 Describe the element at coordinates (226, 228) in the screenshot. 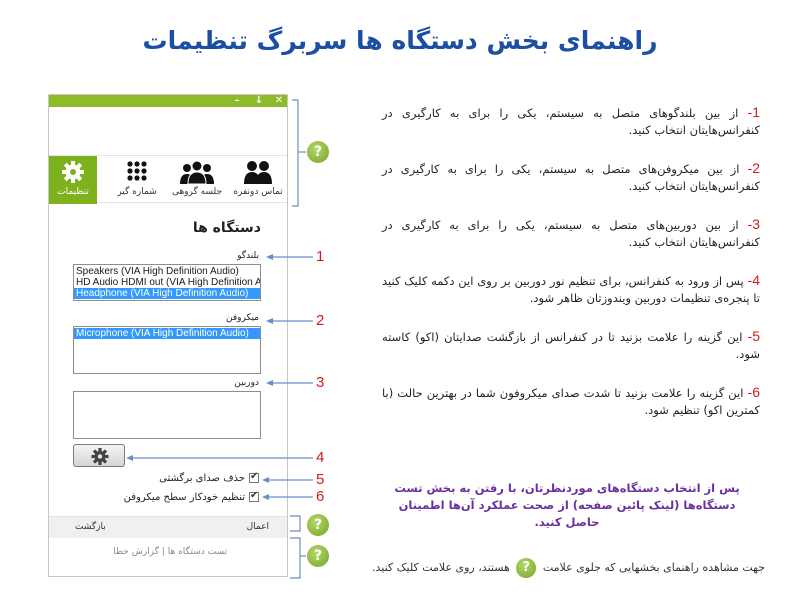

I see `section-title: دستگاه ها` at that location.